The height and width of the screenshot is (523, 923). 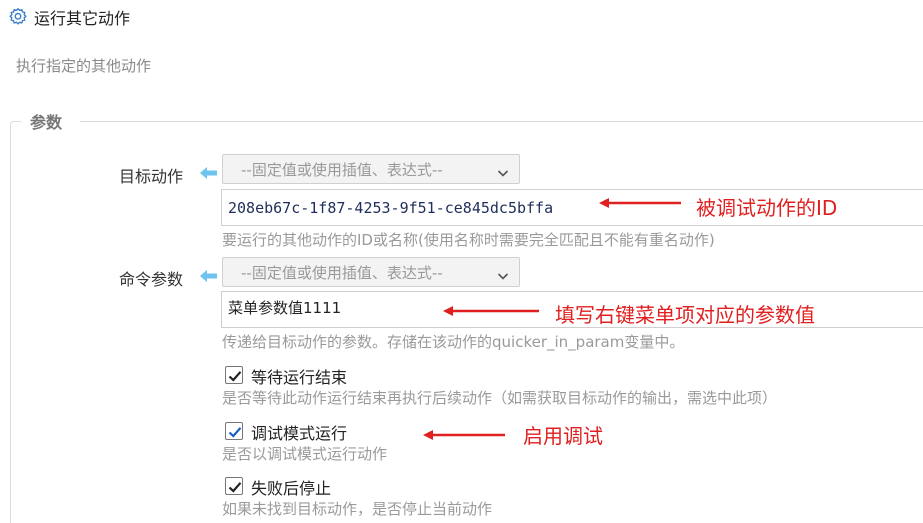 I want to click on wait-finish-checkbox, so click(x=234, y=375).